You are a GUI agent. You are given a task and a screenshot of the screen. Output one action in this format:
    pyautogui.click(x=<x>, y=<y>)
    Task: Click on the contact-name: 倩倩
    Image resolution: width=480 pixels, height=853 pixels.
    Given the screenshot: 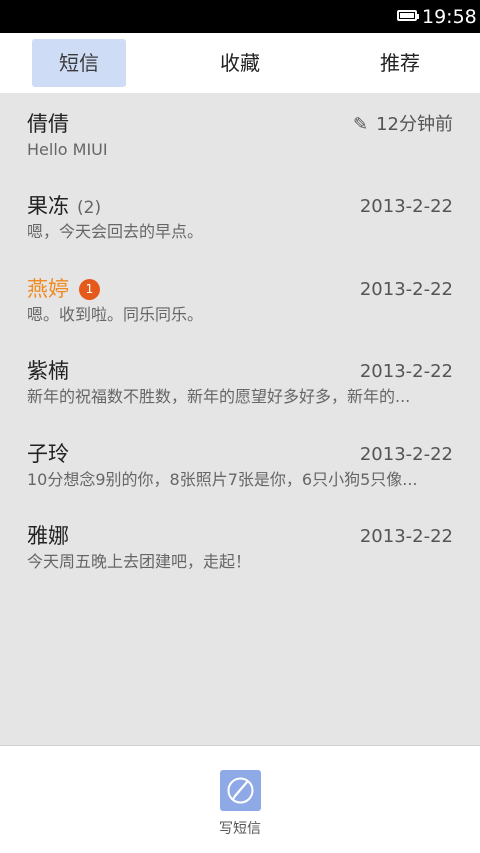 What is the action you would take?
    pyautogui.click(x=48, y=124)
    